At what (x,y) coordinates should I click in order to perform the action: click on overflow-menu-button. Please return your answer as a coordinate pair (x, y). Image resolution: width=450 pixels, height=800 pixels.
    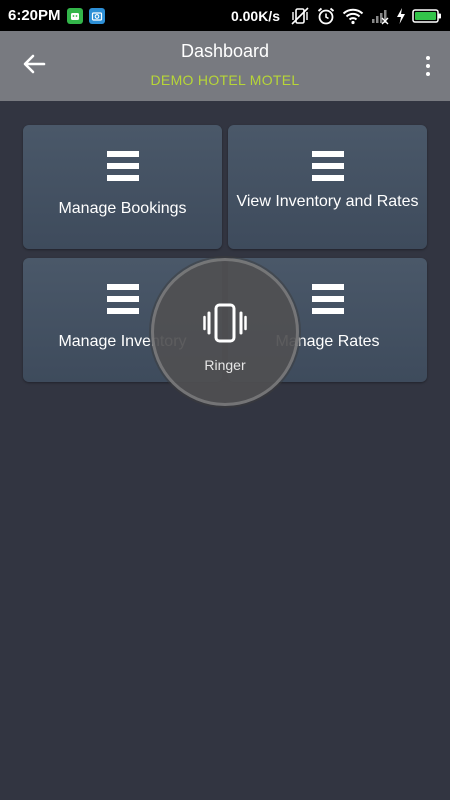
    Looking at the image, I should click on (428, 66).